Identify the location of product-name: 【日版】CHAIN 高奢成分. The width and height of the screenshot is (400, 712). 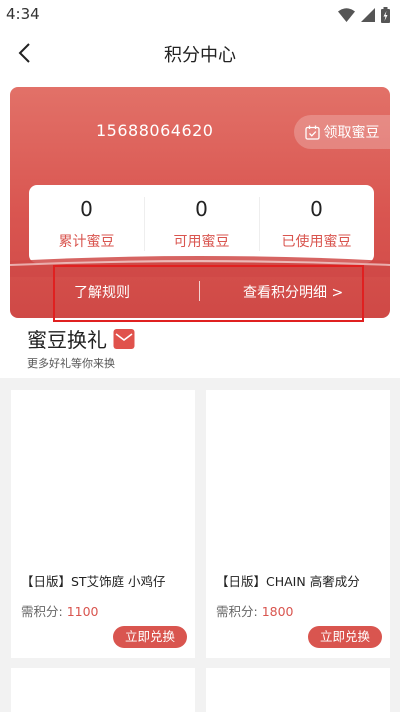
(288, 581).